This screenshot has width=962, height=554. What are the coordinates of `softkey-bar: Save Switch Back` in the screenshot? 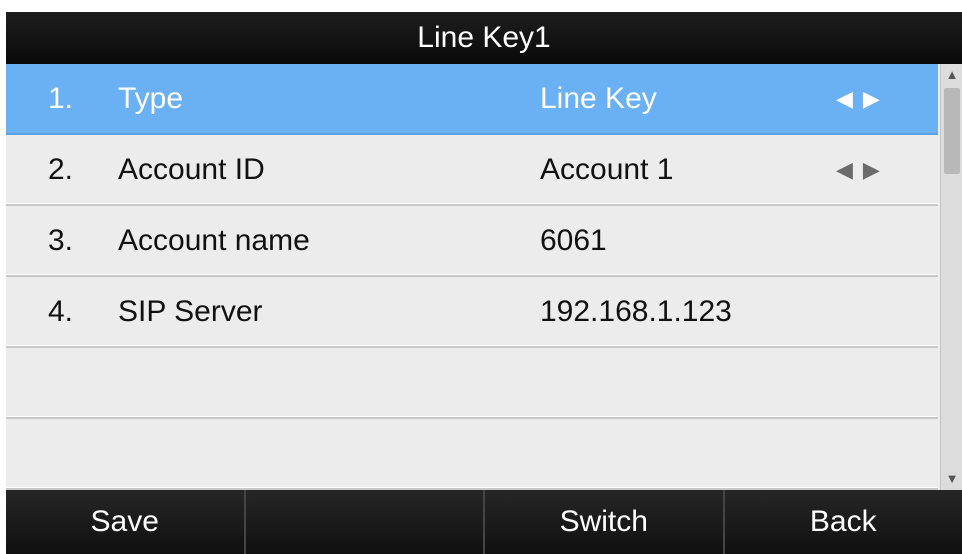 It's located at (484, 522).